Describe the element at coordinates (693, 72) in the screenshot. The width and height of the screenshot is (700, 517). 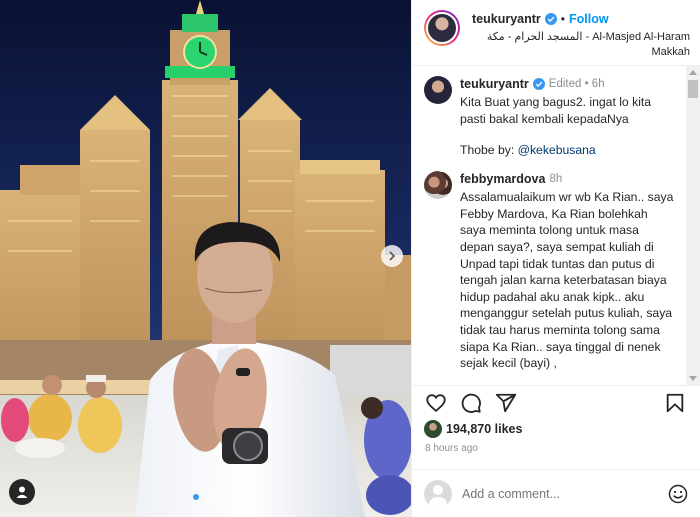
I see `scroll-up-arrow-icon` at that location.